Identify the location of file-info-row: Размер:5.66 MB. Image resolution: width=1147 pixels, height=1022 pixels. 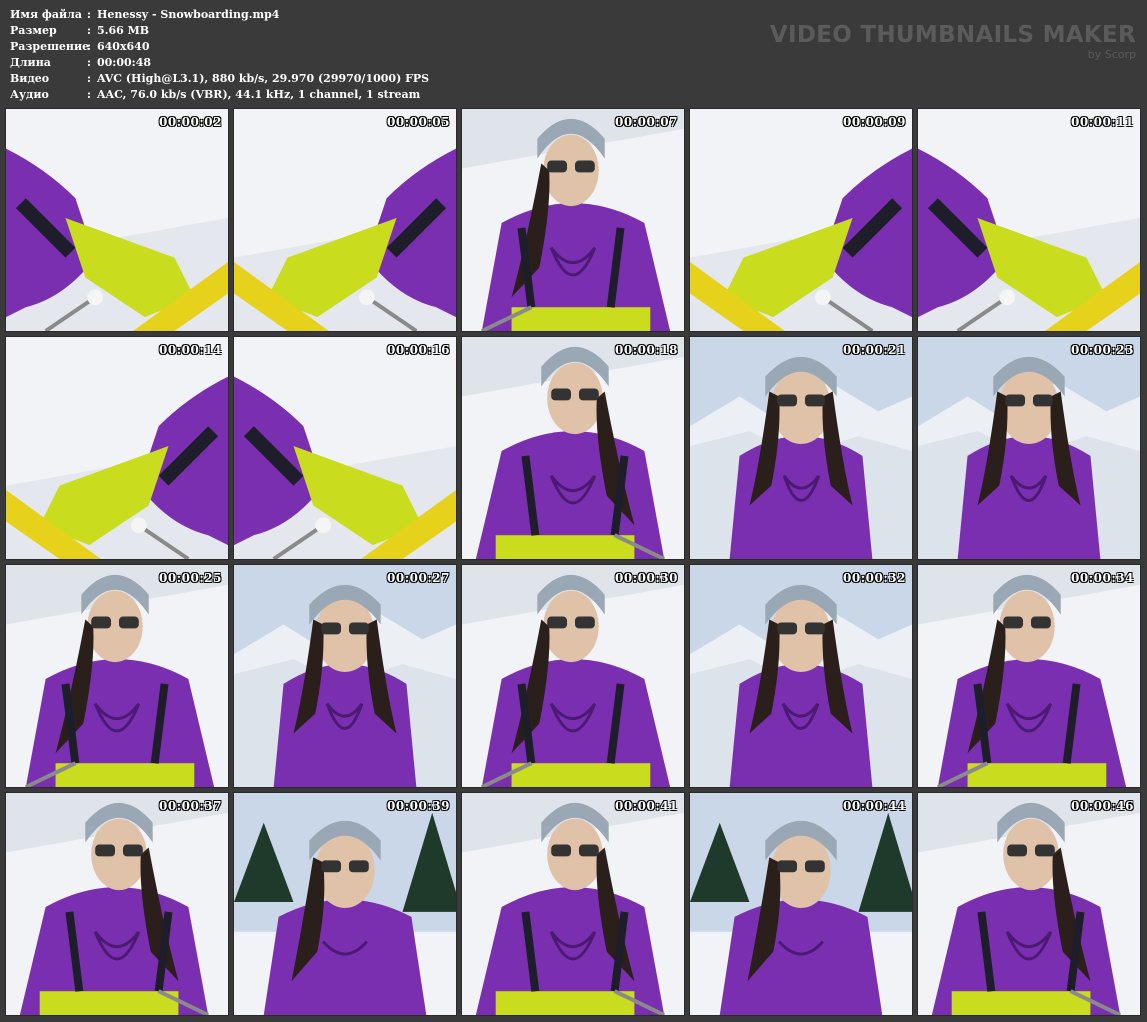
(219, 31).